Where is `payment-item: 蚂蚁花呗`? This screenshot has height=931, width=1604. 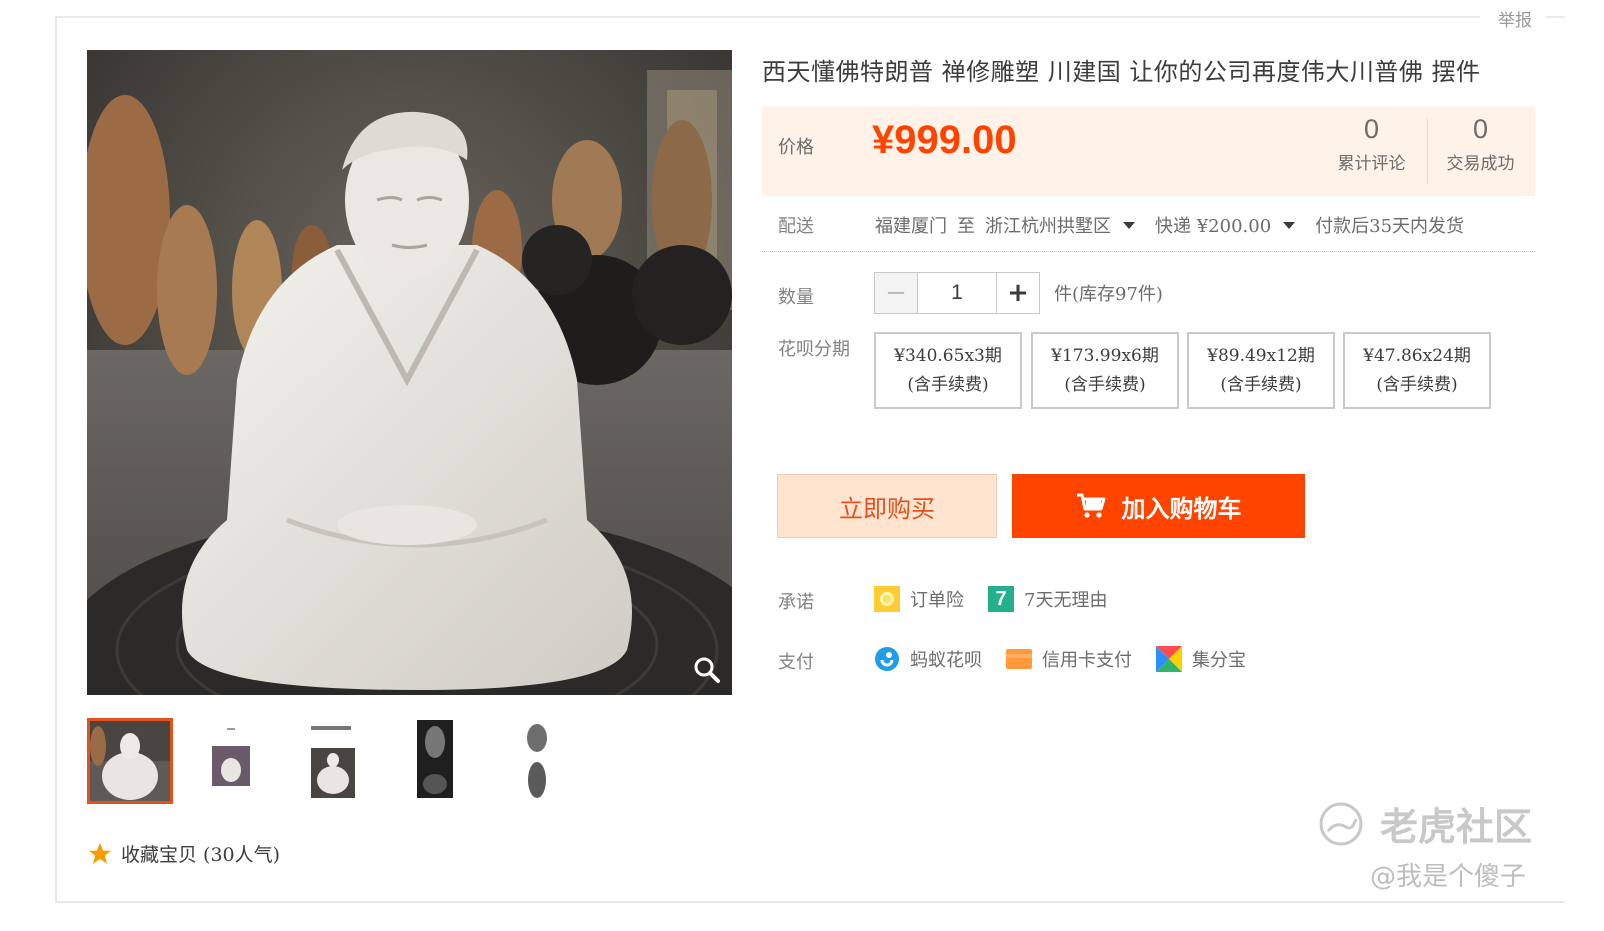 payment-item: 蚂蚁花呗 is located at coordinates (946, 659).